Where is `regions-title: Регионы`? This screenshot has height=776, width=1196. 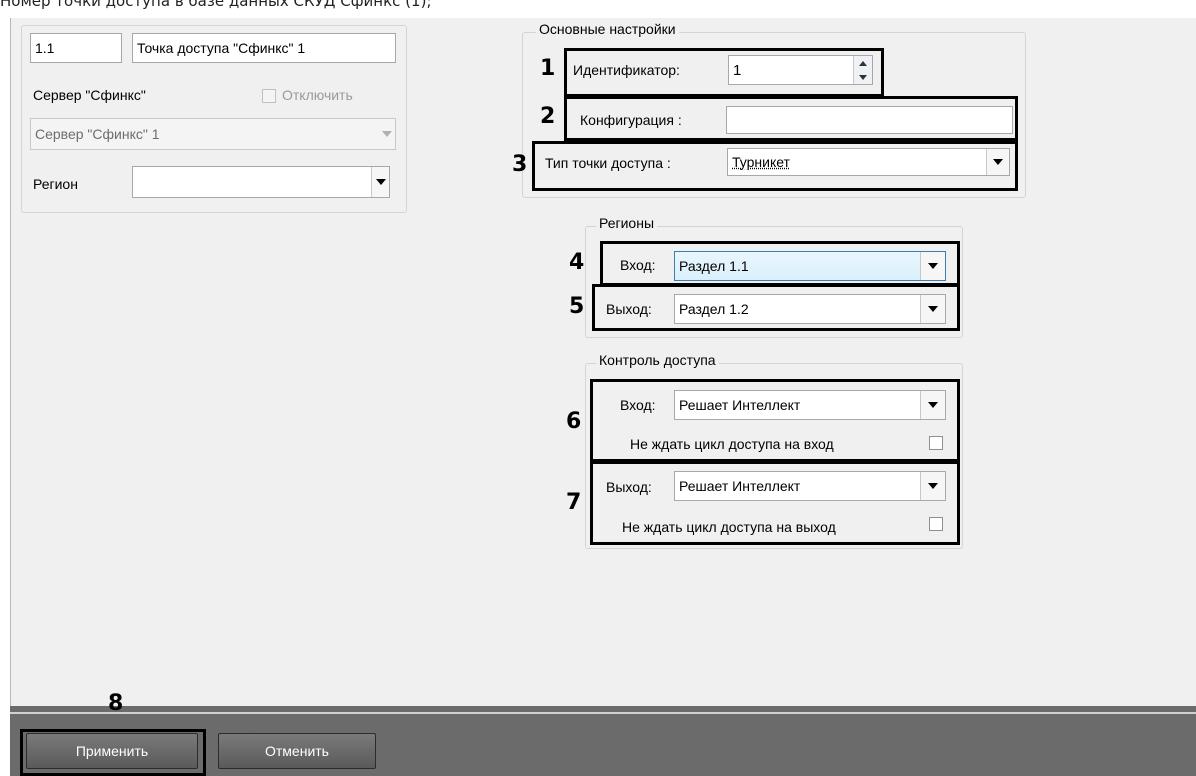
regions-title: Регионы is located at coordinates (627, 223).